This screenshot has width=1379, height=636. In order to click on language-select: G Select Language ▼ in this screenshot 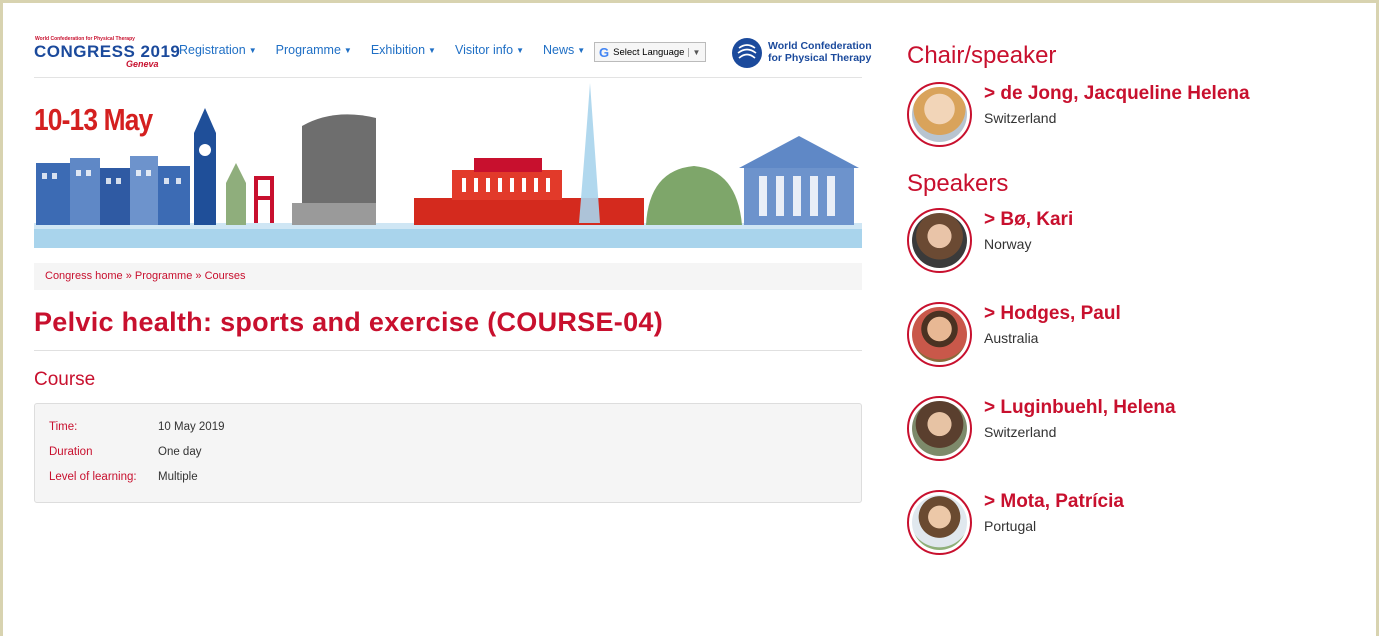, I will do `click(650, 52)`.